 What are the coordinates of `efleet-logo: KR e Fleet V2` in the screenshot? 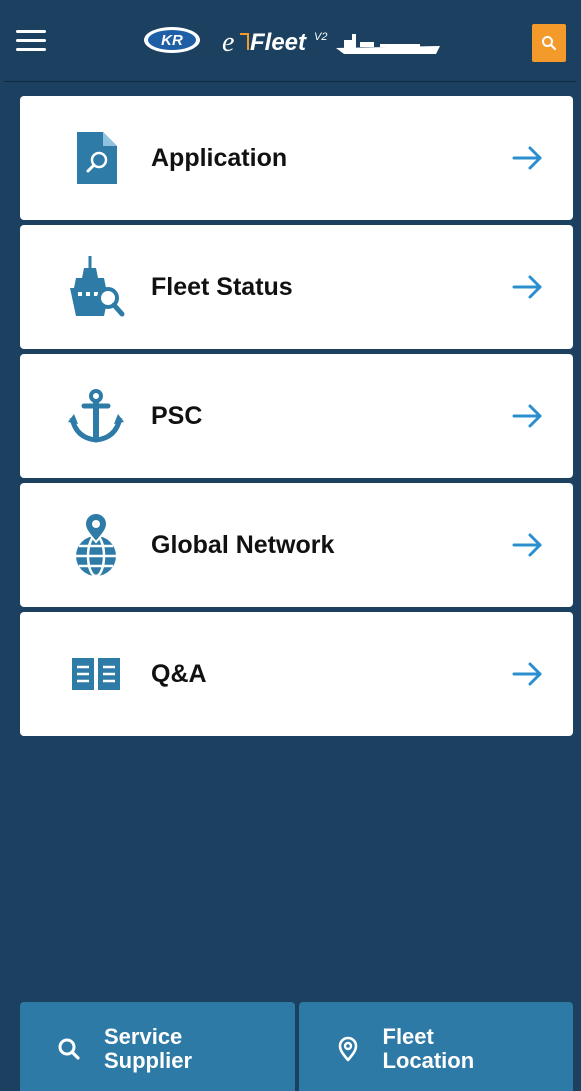 It's located at (292, 42).